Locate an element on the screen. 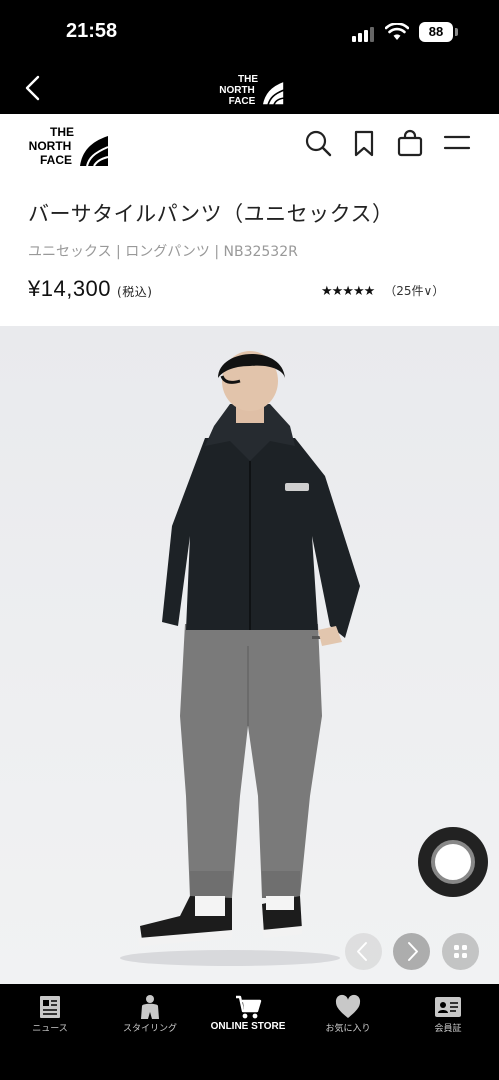  wifi-icon is located at coordinates (397, 31).